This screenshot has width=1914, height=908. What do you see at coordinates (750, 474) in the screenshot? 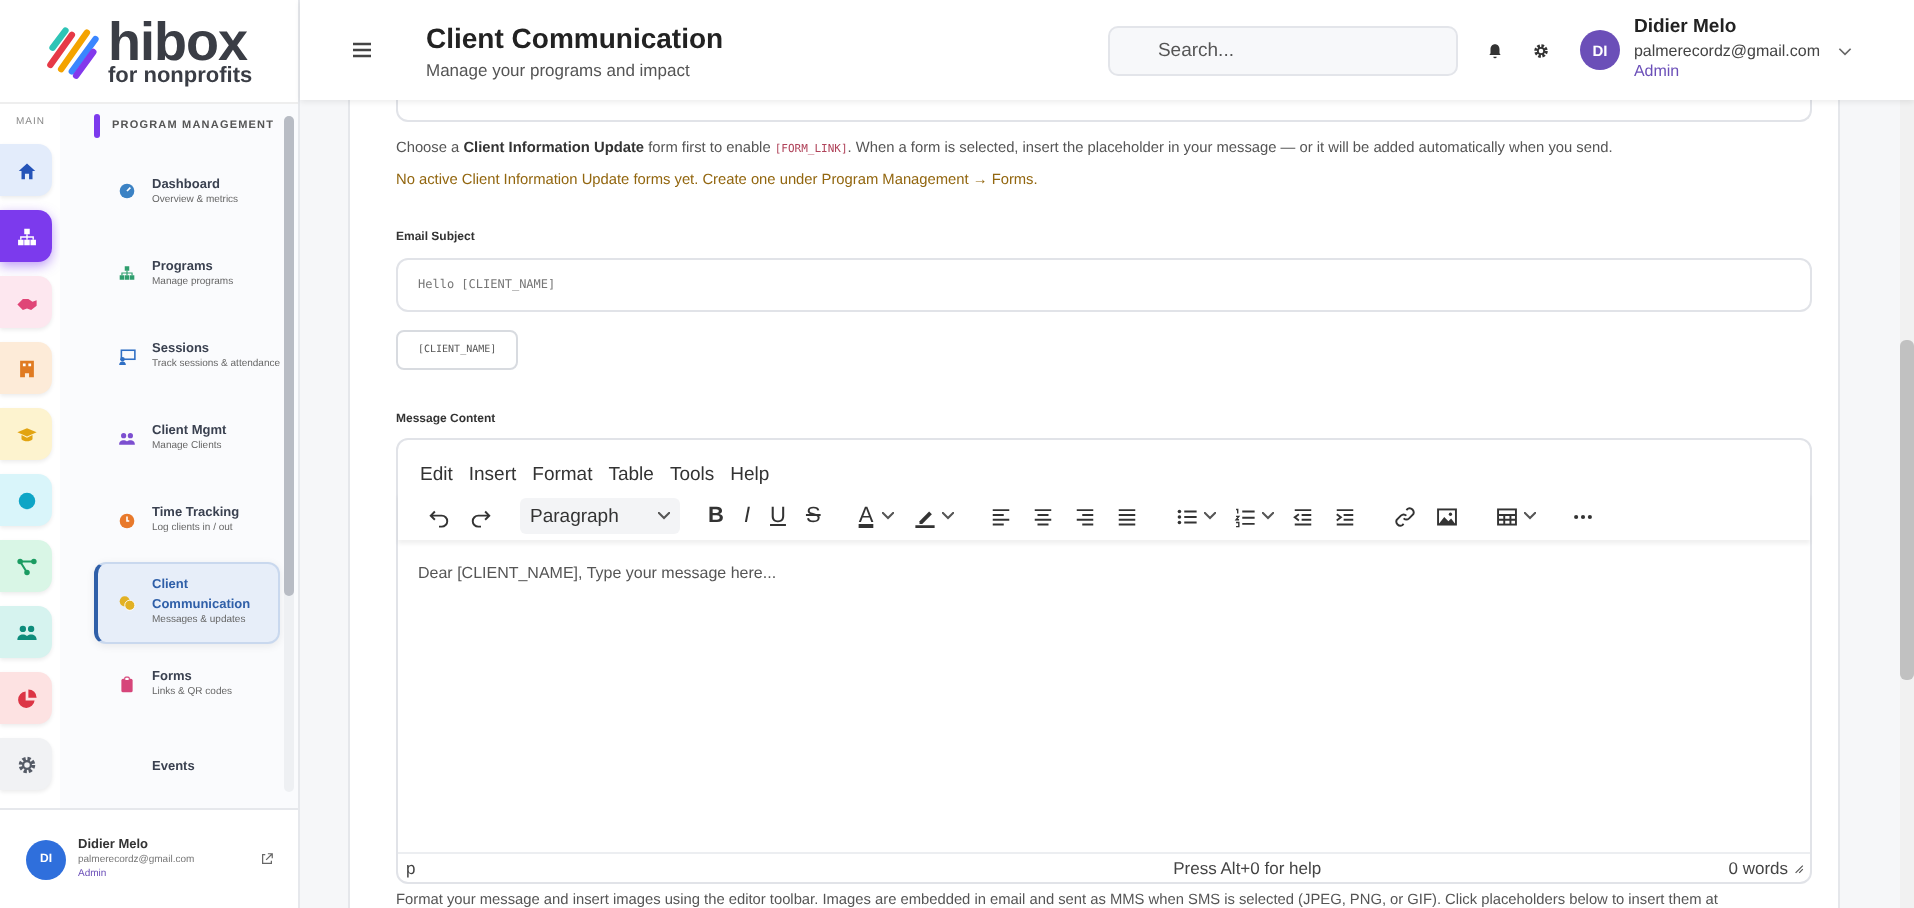
I see `menu-item: Help` at bounding box center [750, 474].